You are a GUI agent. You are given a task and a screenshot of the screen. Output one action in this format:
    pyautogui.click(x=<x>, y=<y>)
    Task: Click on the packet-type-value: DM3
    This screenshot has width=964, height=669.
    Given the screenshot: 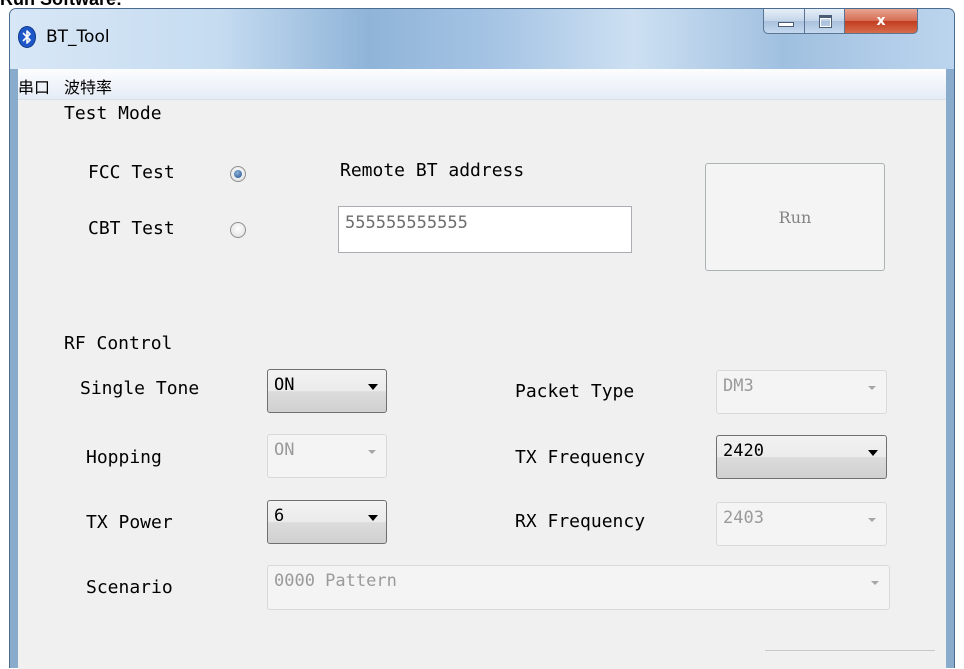 What is the action you would take?
    pyautogui.click(x=738, y=386)
    